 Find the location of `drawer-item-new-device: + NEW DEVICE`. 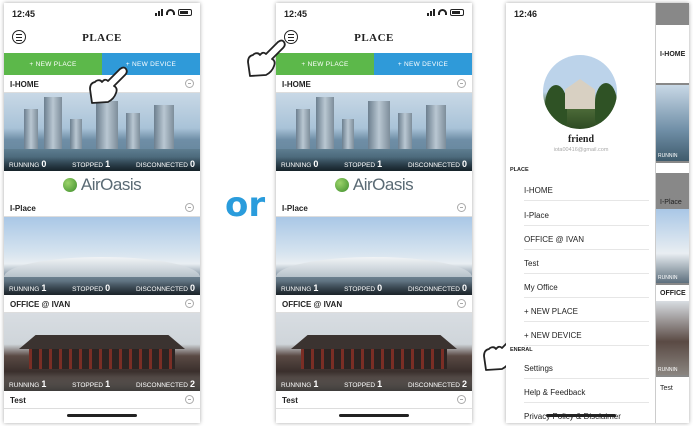

drawer-item-new-device: + NEW DEVICE is located at coordinates (586, 335).